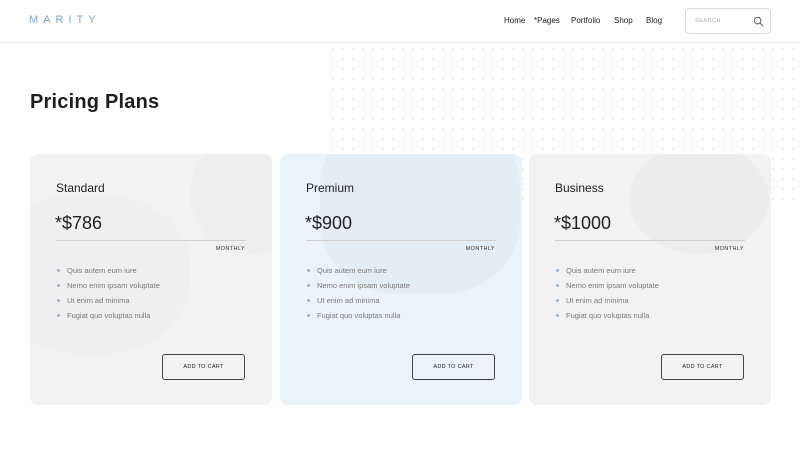  Describe the element at coordinates (400, 21) in the screenshot. I see `site-header: MARITY Home *Pages Portfolio Shop Blog` at that location.